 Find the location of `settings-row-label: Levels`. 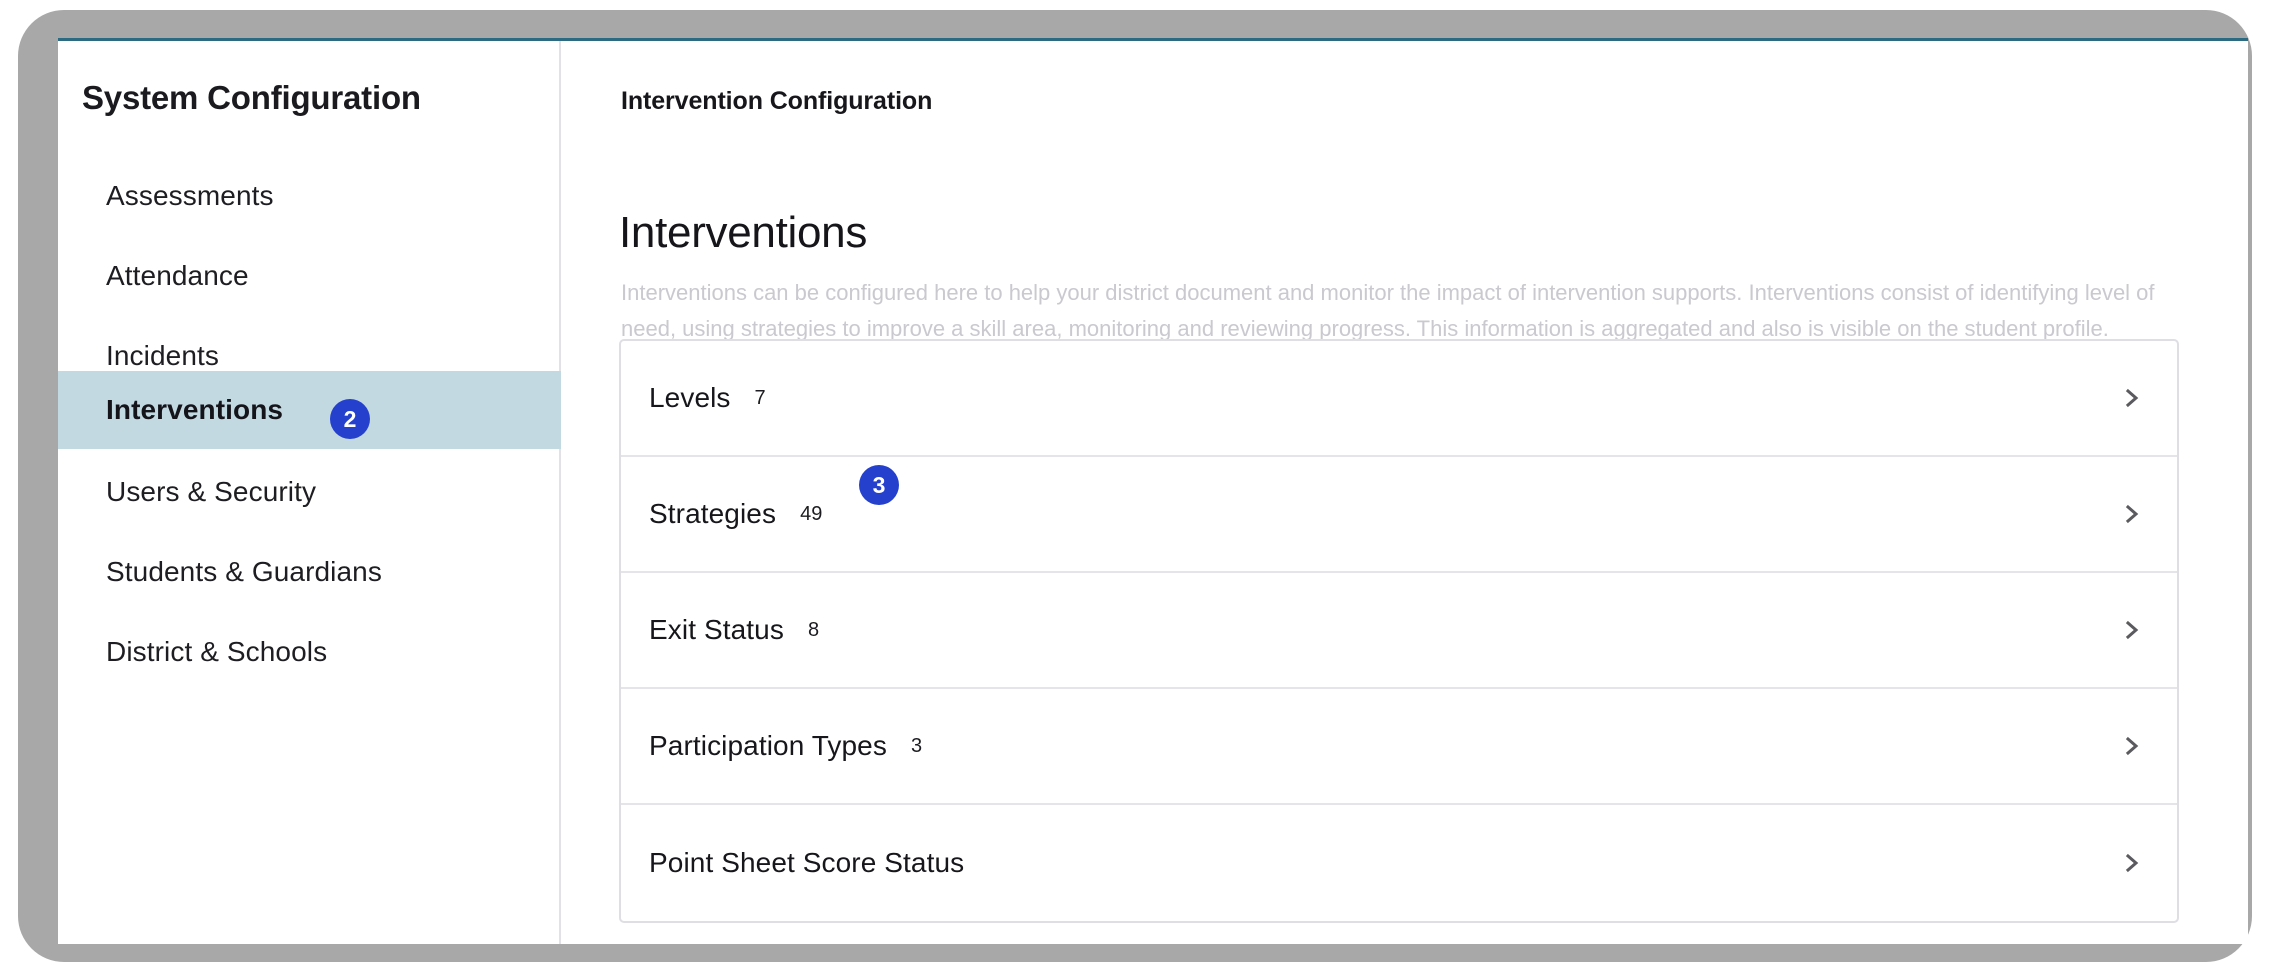

settings-row-label: Levels is located at coordinates (690, 397).